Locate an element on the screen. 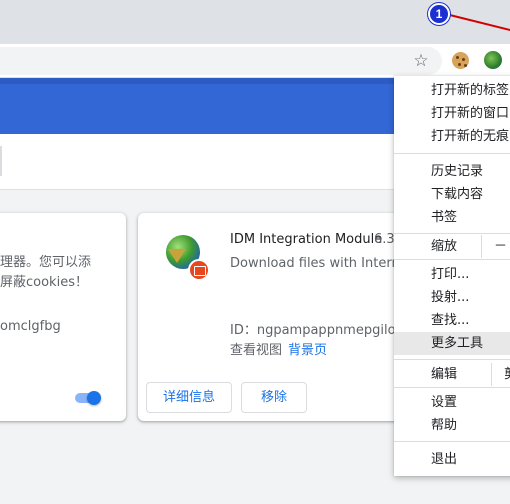  menu-item-settings: 设置 is located at coordinates (452, 402).